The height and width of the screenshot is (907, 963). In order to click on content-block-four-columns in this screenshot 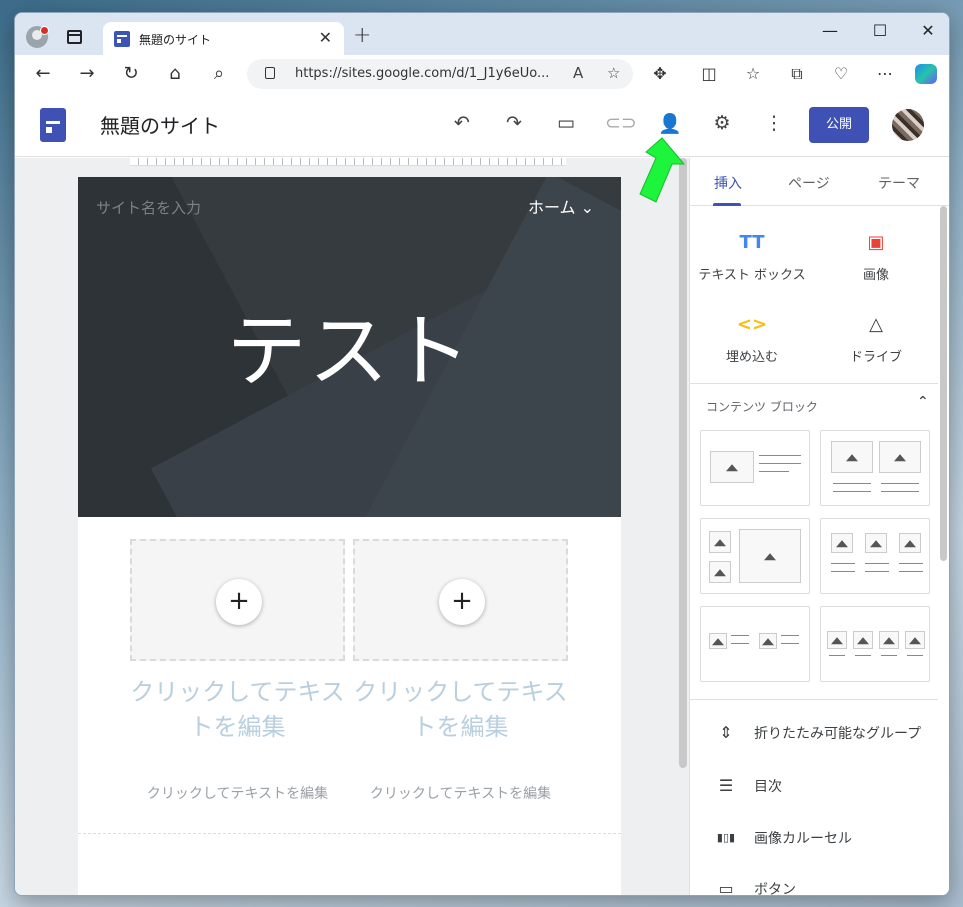, I will do `click(875, 644)`.